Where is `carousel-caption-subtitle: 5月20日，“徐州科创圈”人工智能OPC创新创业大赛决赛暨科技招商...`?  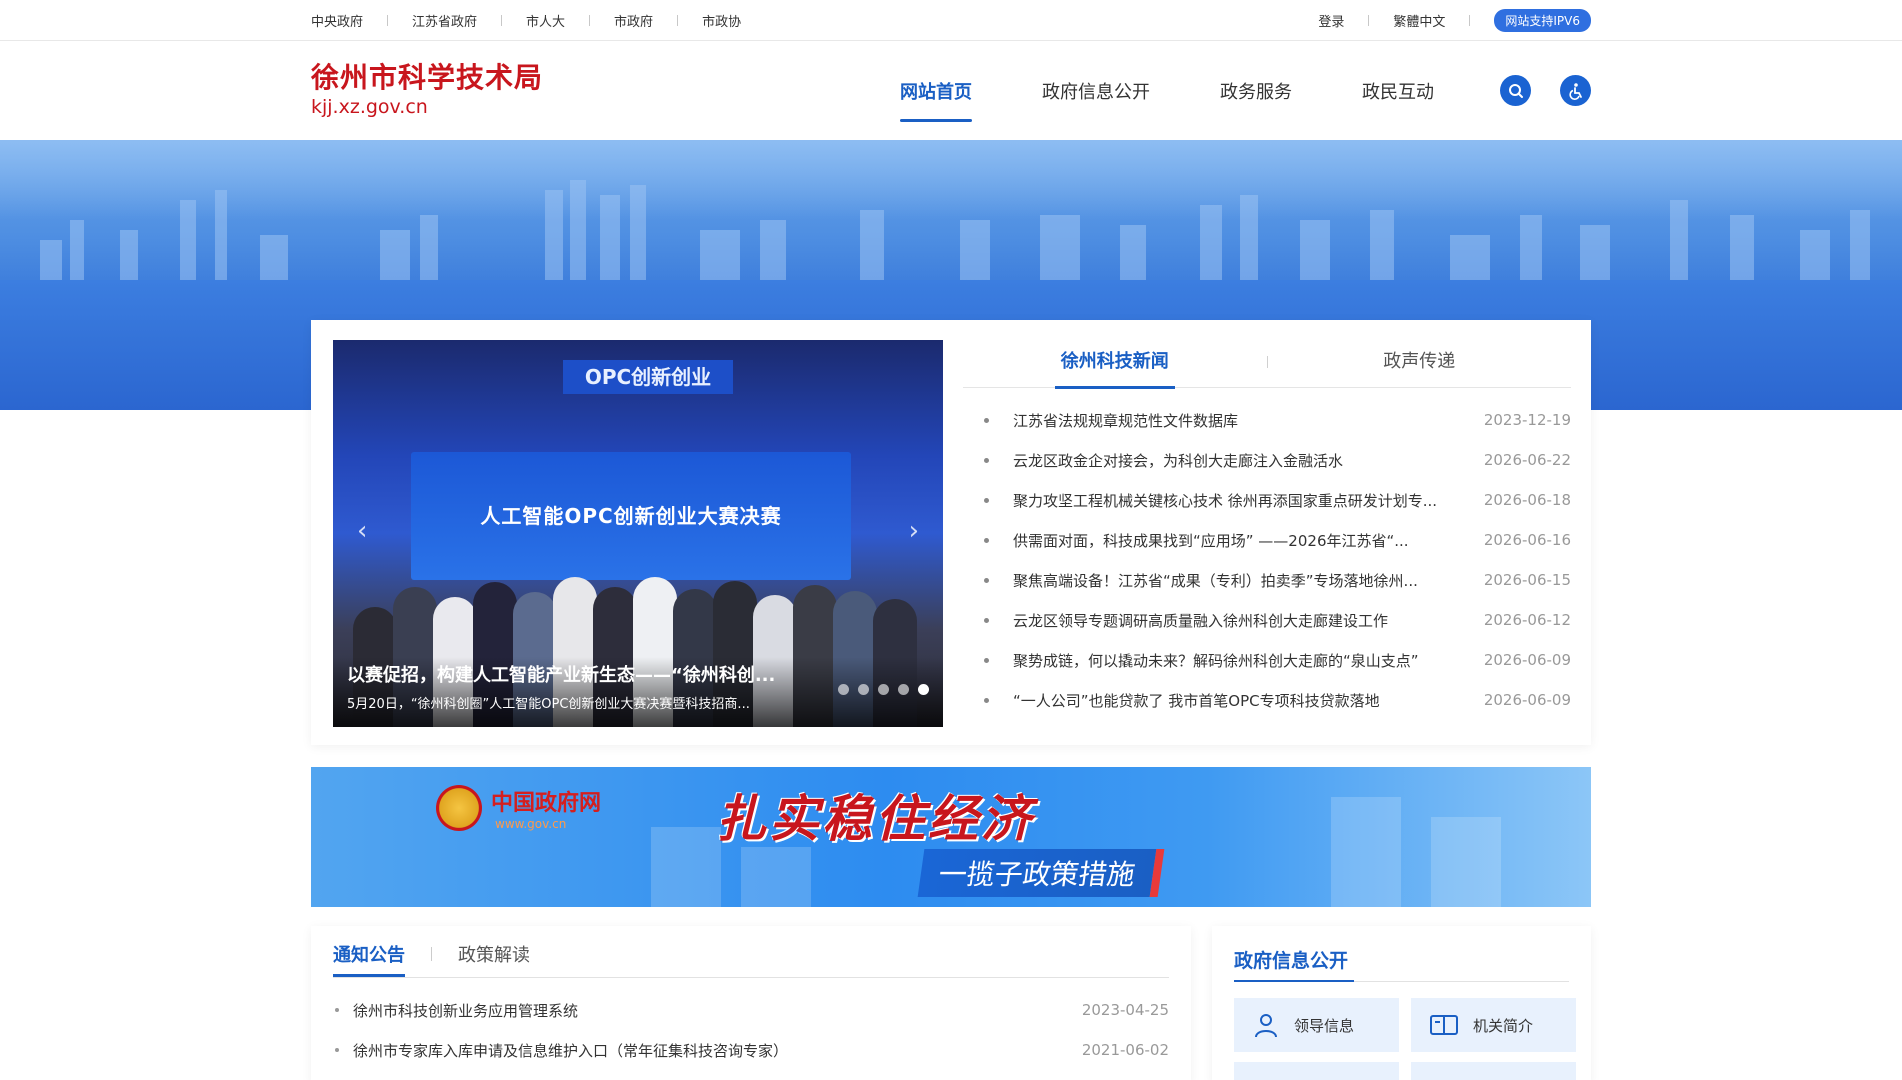
carousel-caption-subtitle: 5月20日，“徐州科创圈”人工智能OPC创新创业大赛决赛暨科技招商... is located at coordinates (548, 704).